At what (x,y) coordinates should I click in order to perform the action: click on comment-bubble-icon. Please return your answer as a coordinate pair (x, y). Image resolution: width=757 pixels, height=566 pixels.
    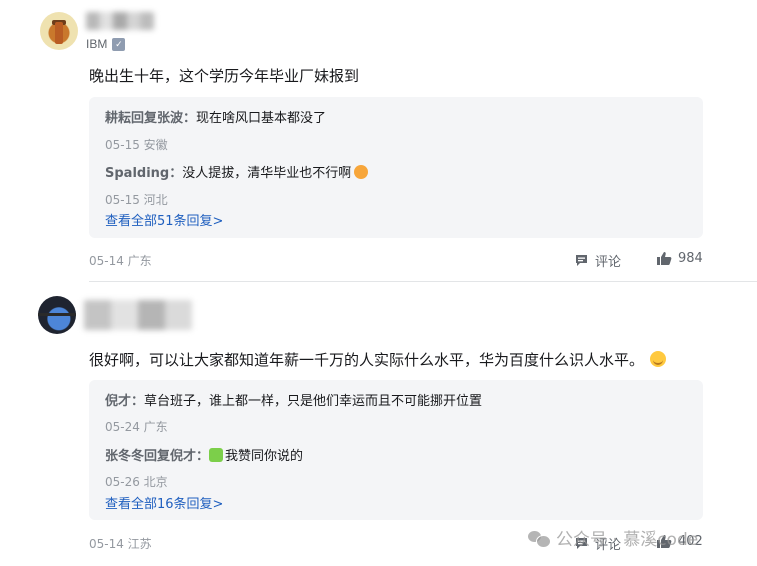
    Looking at the image, I should click on (581, 260).